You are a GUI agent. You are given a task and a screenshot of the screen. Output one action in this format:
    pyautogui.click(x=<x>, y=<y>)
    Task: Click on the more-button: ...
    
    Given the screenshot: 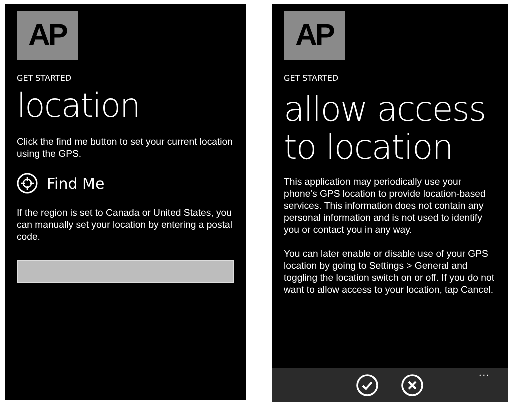 What is the action you would take?
    pyautogui.click(x=490, y=379)
    